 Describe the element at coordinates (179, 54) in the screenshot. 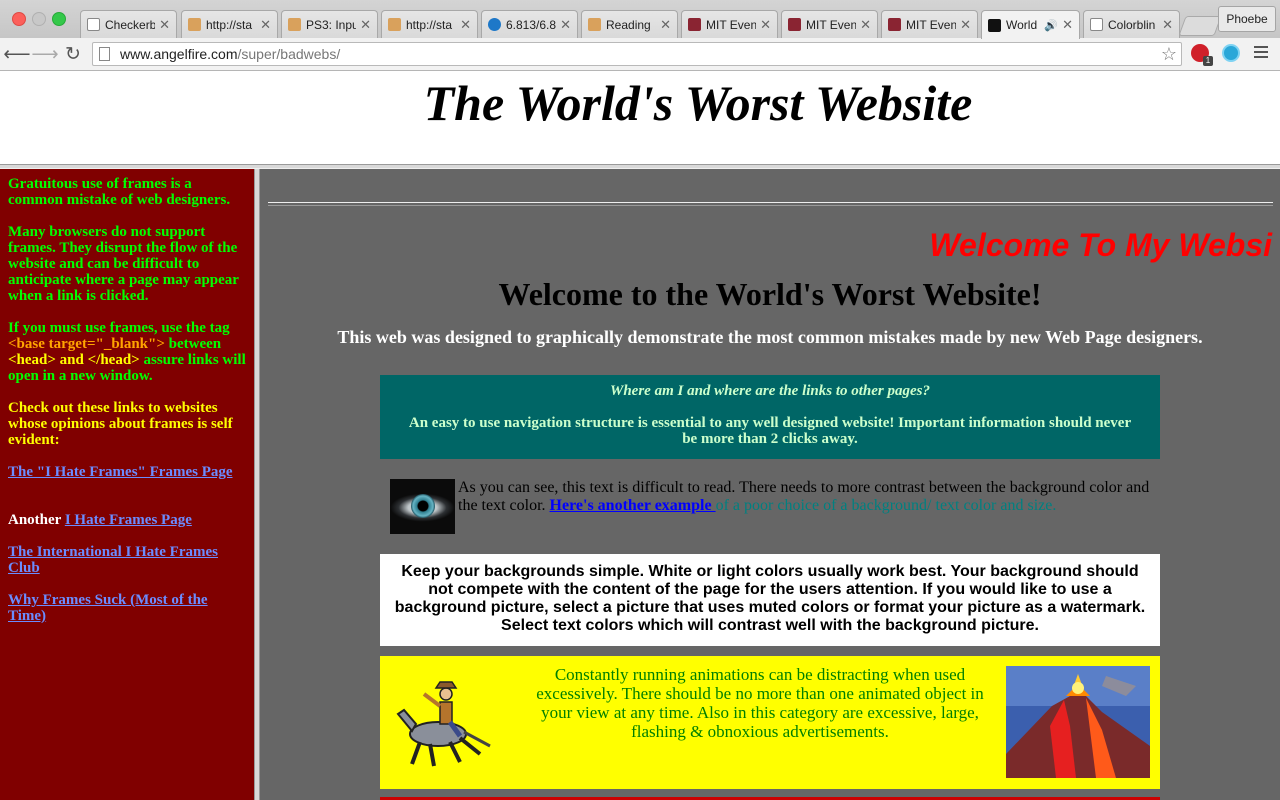

I see `url-host: www.angelfire.com` at that location.